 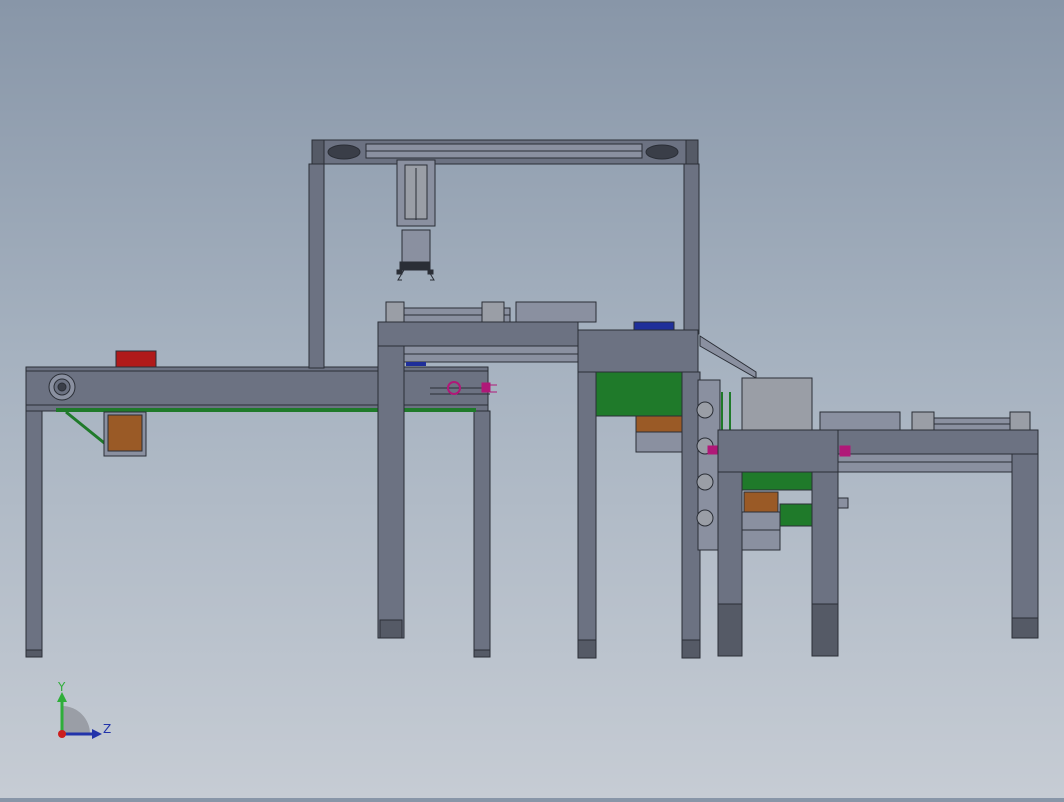 What do you see at coordinates (478, 334) in the screenshot?
I see `center-table-top` at bounding box center [478, 334].